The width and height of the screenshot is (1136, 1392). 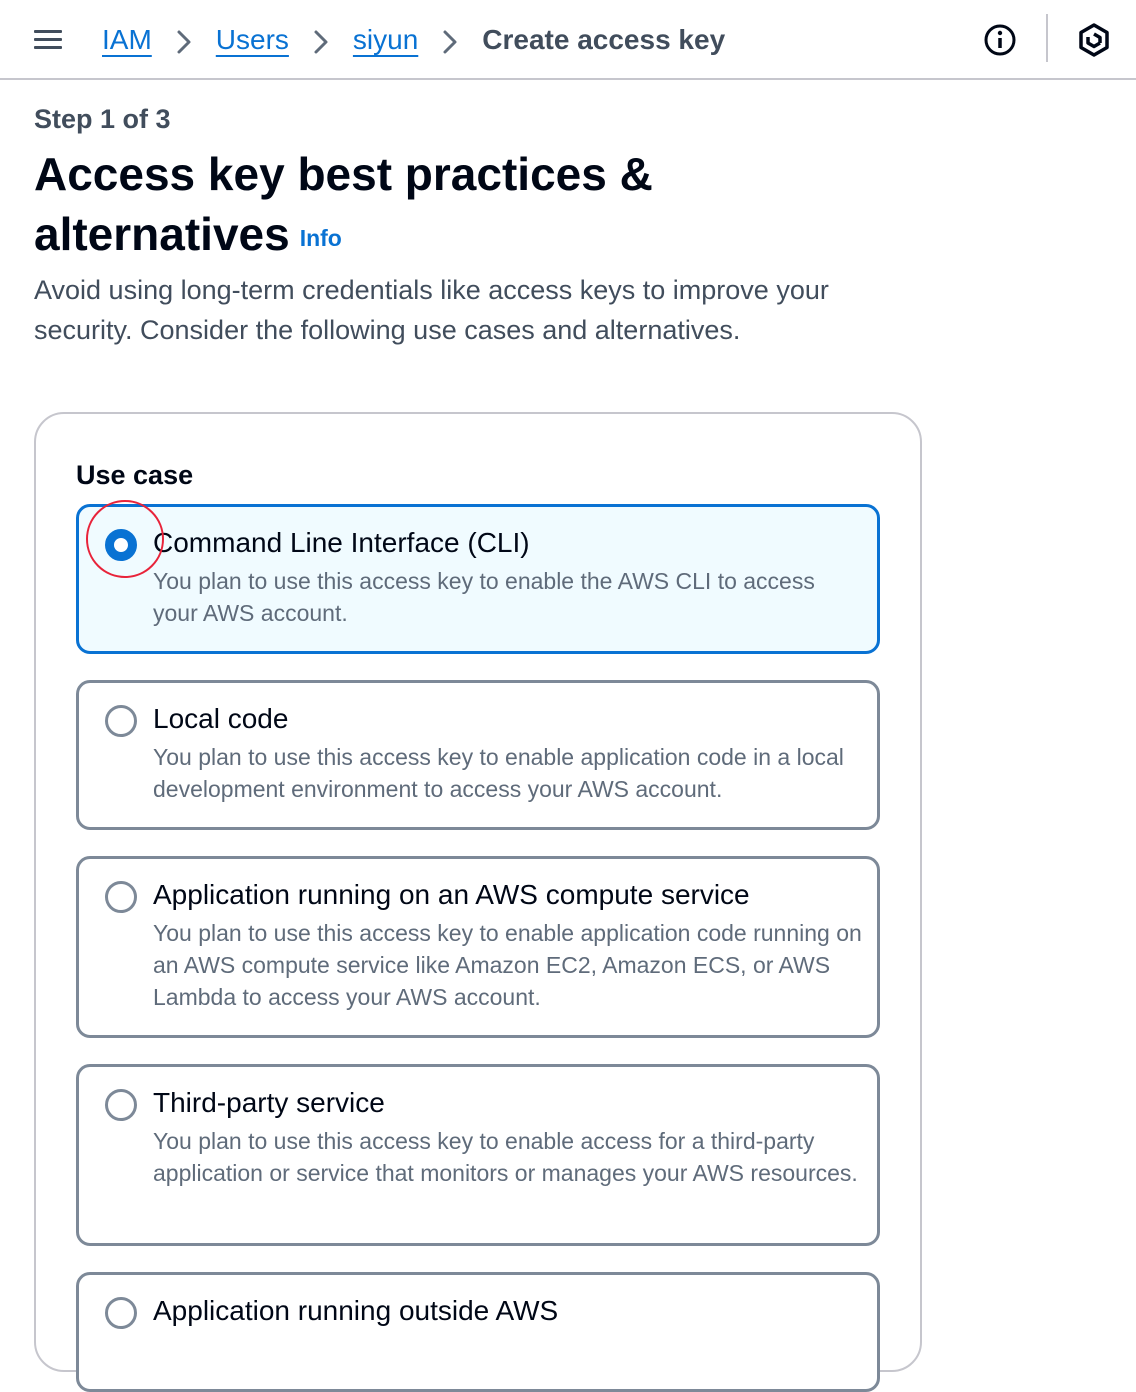 I want to click on info-circle-icon, so click(x=1000, y=40).